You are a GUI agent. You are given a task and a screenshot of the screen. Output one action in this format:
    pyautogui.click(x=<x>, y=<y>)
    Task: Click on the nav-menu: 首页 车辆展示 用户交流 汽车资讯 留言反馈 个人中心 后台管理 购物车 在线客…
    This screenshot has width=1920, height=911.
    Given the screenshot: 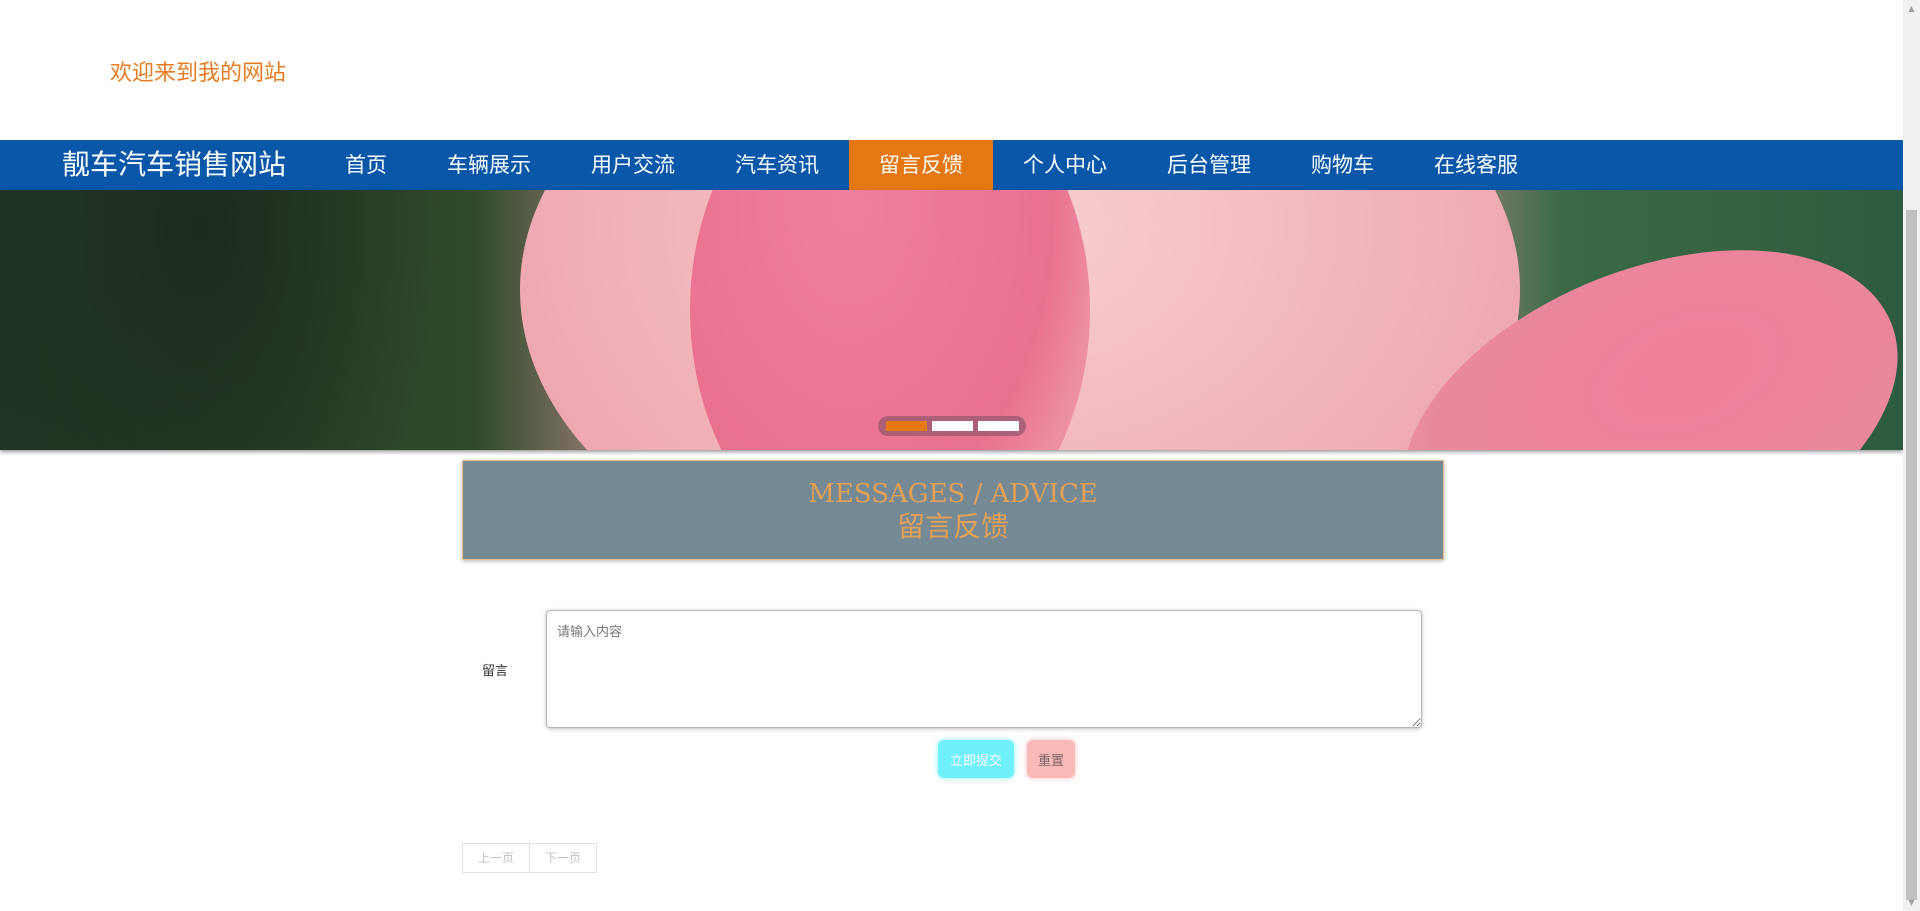 What is the action you would take?
    pyautogui.click(x=931, y=165)
    